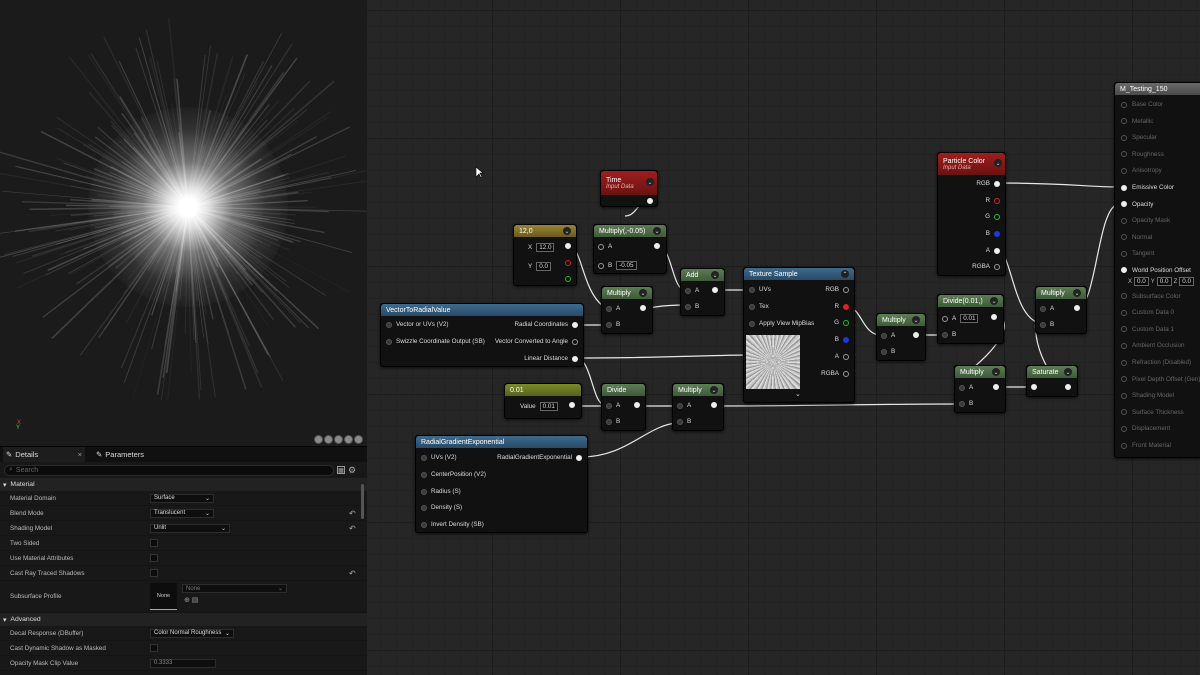 The image size is (1200, 675). I want to click on pin-out-g, so click(568, 279).